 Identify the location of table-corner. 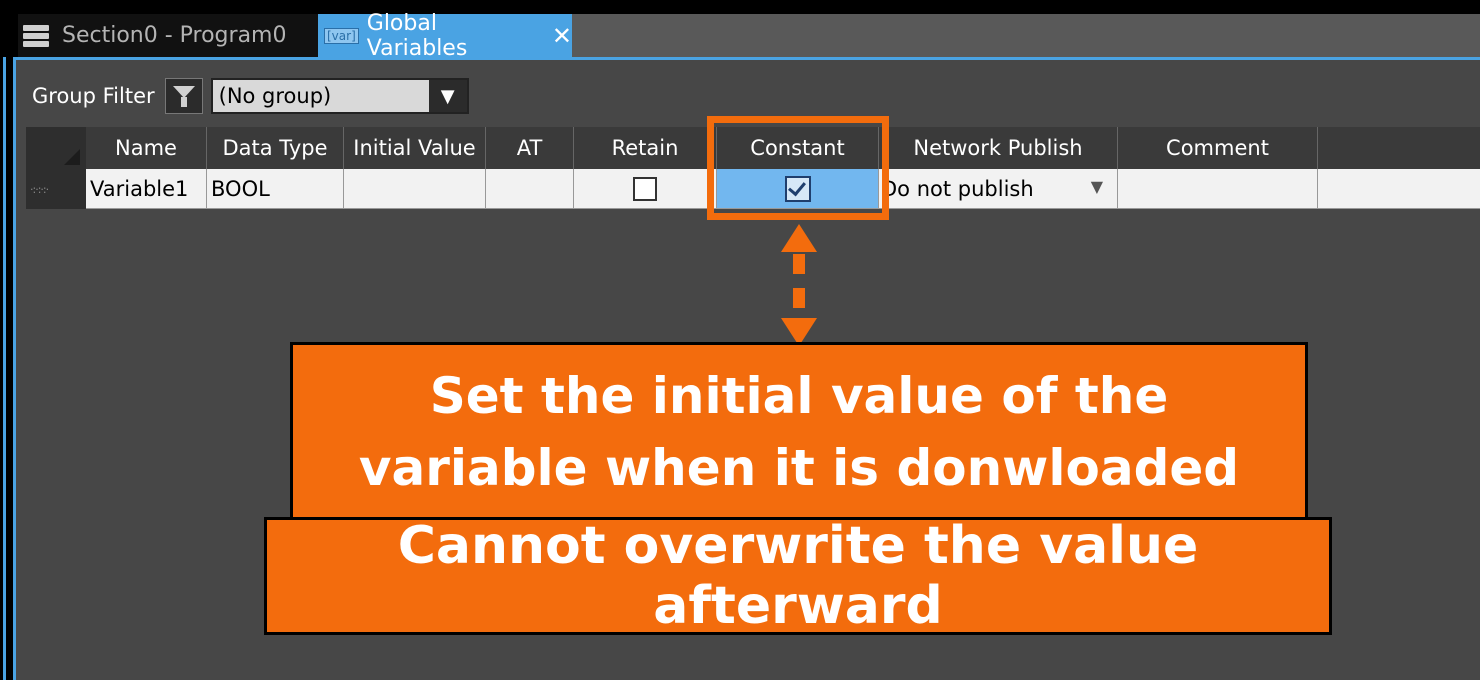
(56, 148).